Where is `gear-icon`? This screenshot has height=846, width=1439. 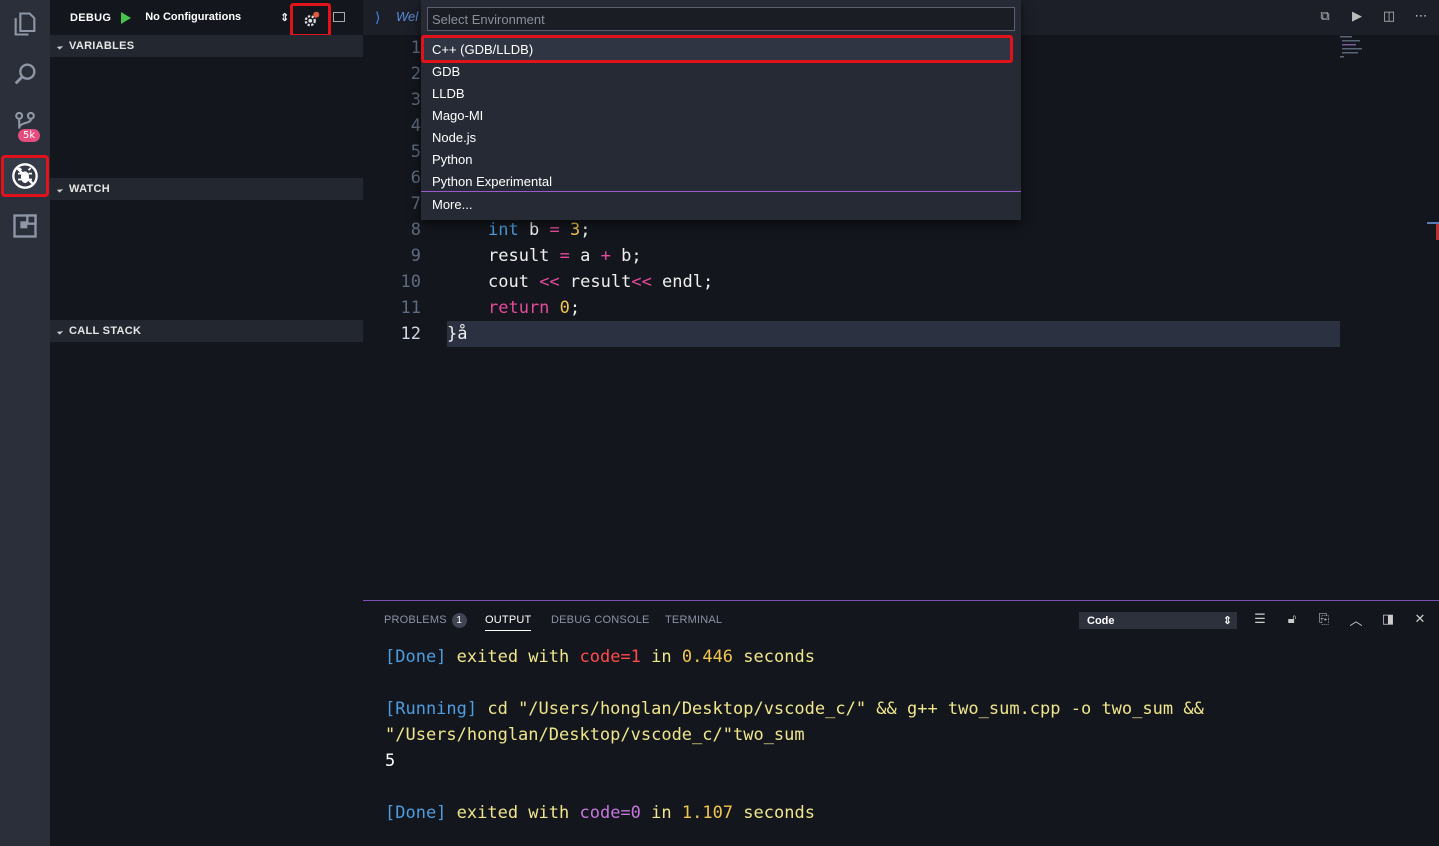
gear-icon is located at coordinates (311, 19).